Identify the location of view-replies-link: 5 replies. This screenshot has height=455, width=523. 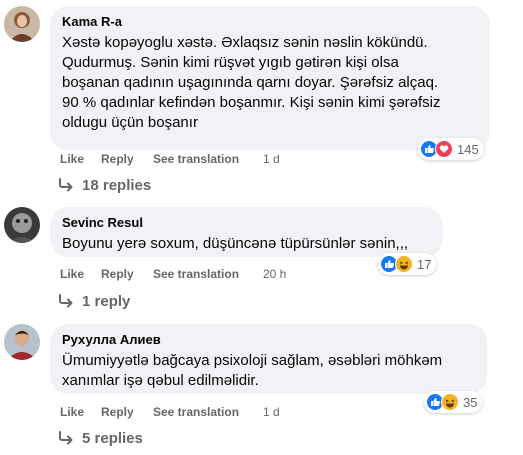
(100, 438).